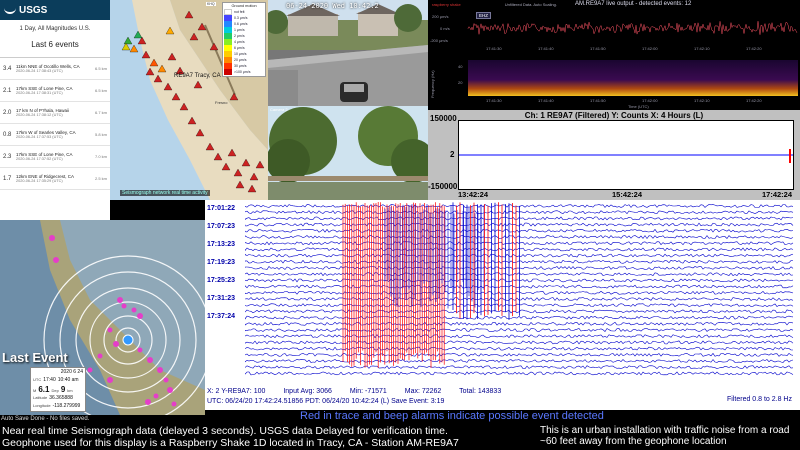 Image resolution: width=800 pixels, height=450 pixels. I want to click on legend-label: 1 μm/s, so click(239, 30).